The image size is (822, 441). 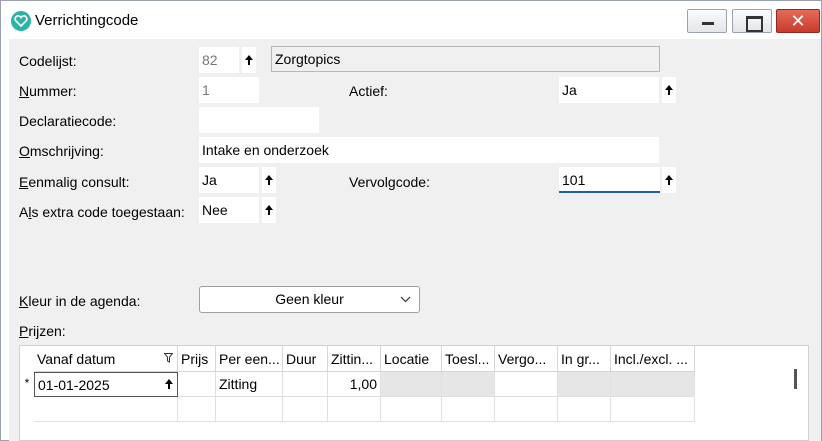 I want to click on maximize-icon, so click(x=752, y=21).